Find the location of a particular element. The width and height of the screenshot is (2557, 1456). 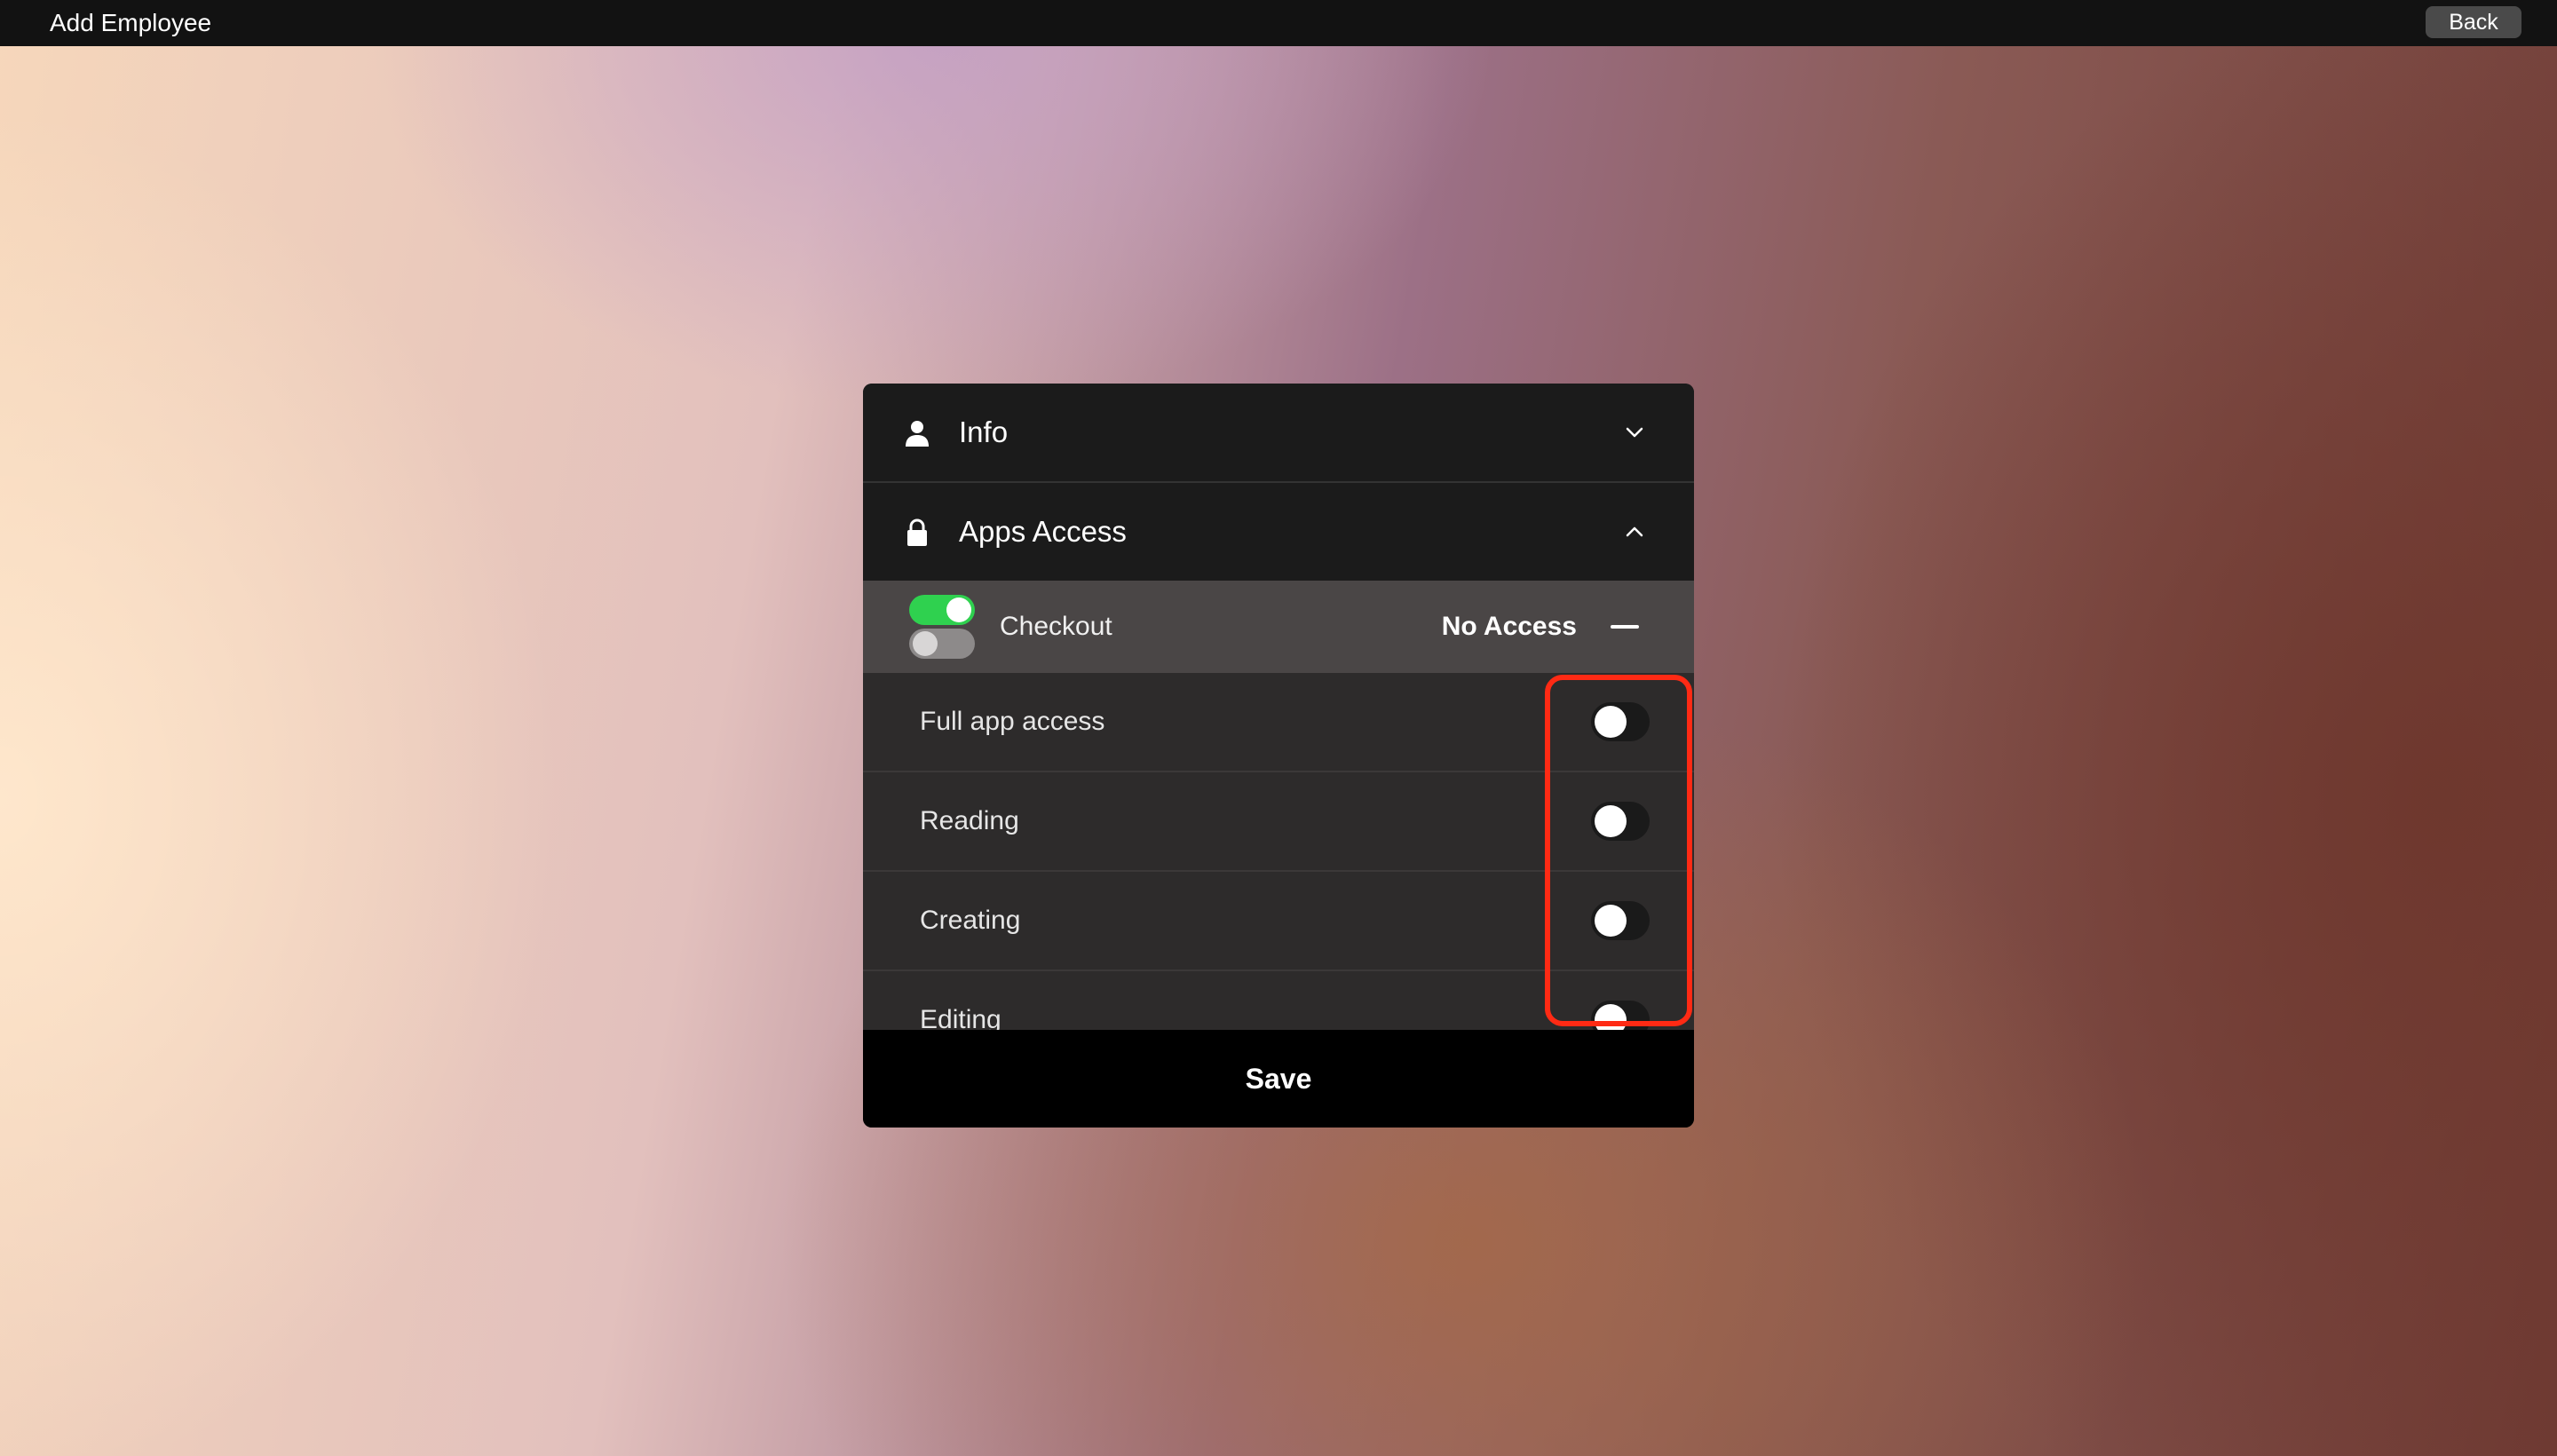

save-button: Save is located at coordinates (1278, 1079).